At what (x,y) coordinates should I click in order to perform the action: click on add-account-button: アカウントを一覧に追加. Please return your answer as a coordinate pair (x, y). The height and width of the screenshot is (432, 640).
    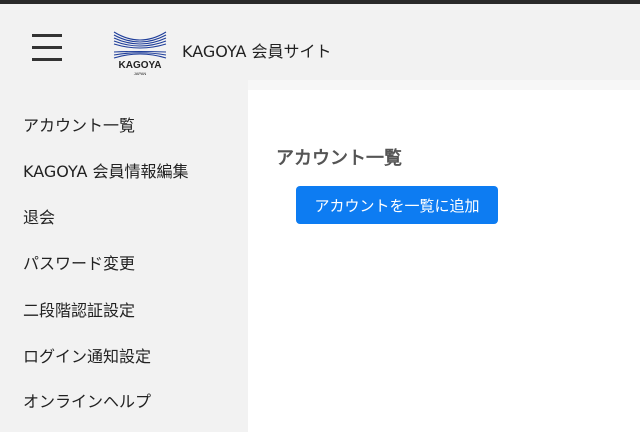
    Looking at the image, I should click on (397, 205).